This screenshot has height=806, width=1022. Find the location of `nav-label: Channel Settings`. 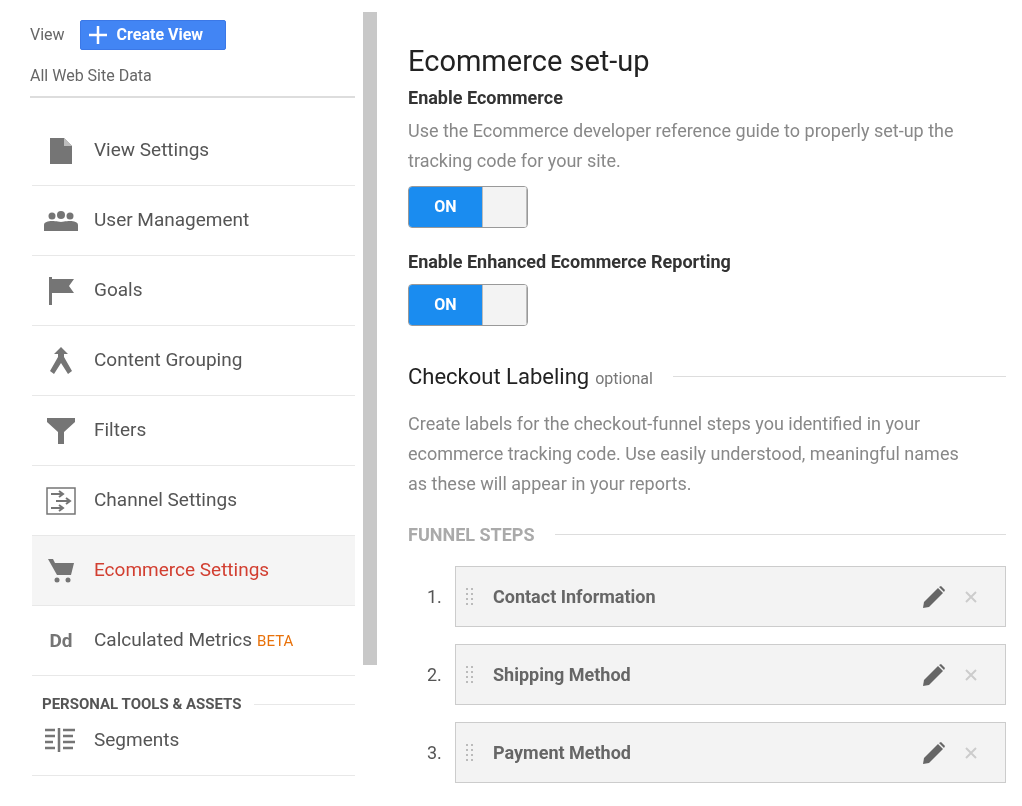

nav-label: Channel Settings is located at coordinates (165, 500).